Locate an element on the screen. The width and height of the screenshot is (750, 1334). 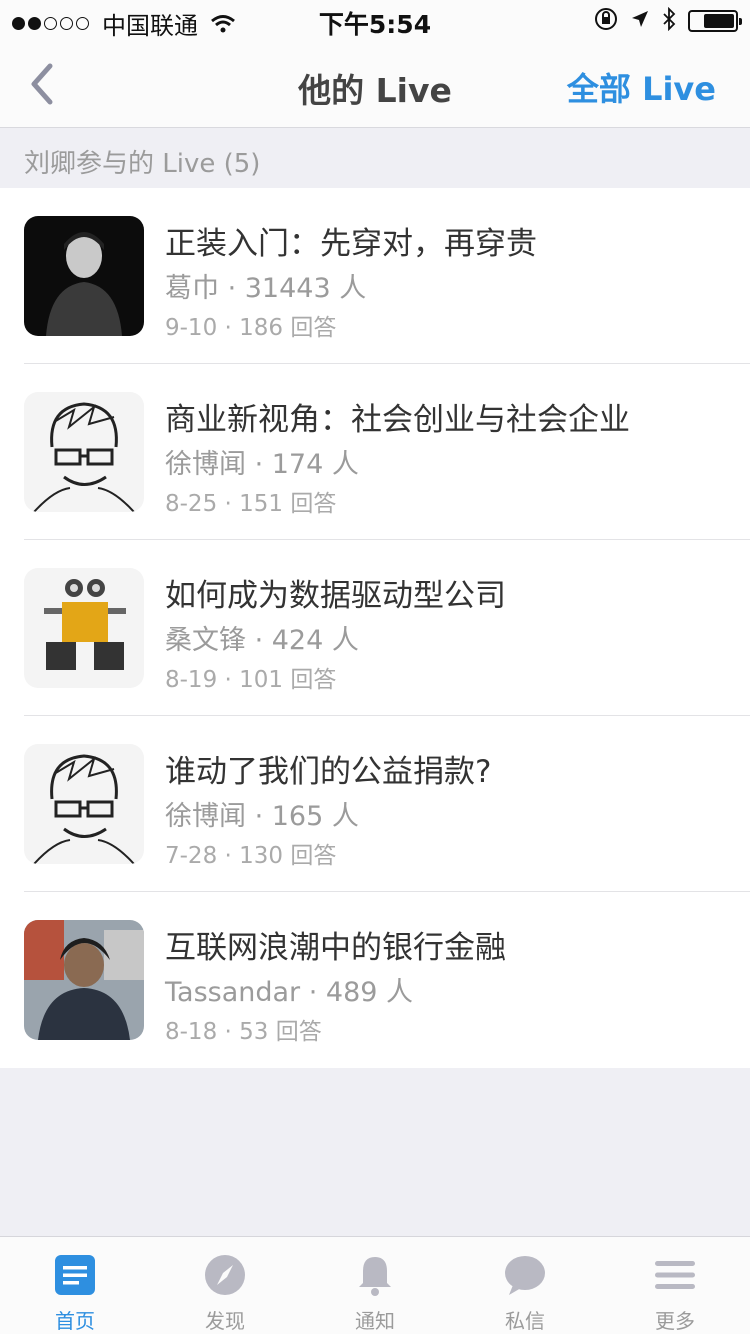
tab-home: 首页 is located at coordinates (75, 1285).